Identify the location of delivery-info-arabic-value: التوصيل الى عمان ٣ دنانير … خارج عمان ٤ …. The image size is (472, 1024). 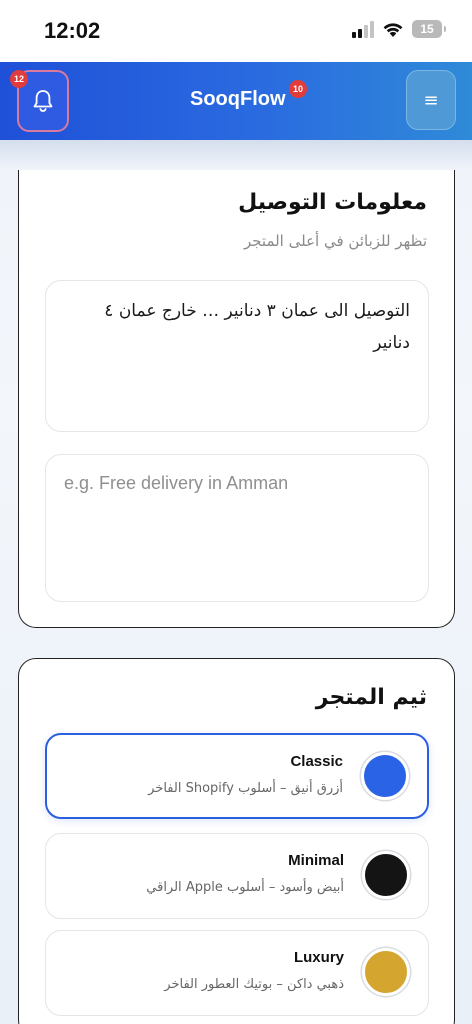
(257, 327).